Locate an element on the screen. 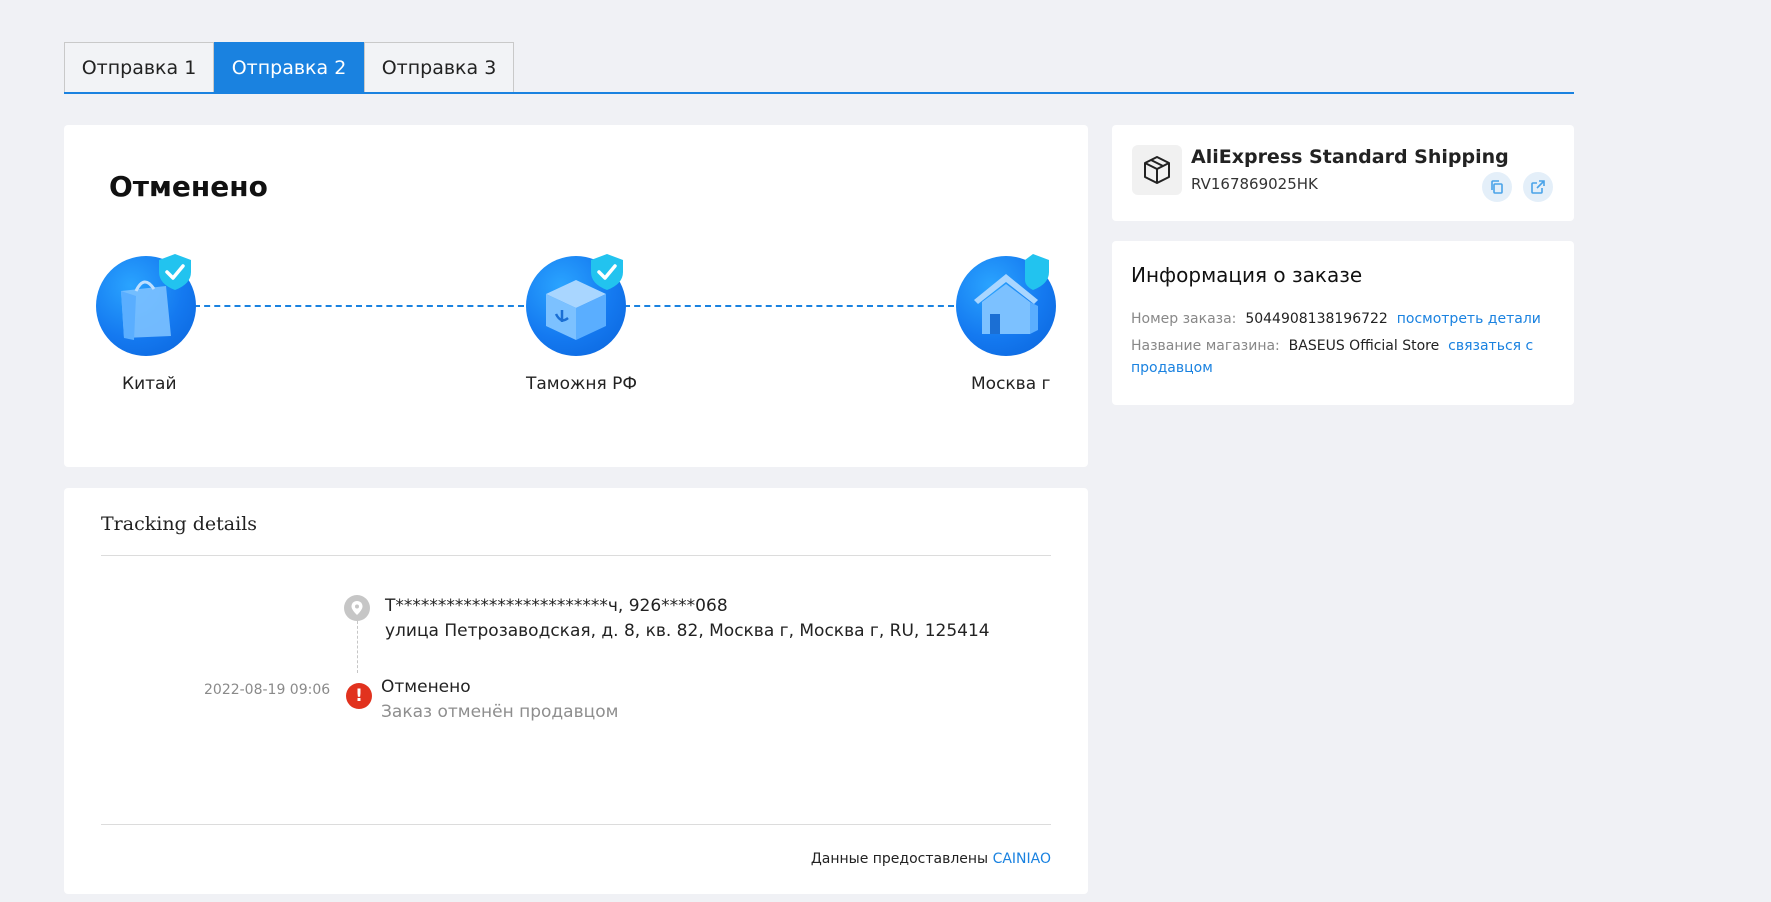 The height and width of the screenshot is (902, 1771). tab-shipment-3: Отправка 3 is located at coordinates (439, 67).